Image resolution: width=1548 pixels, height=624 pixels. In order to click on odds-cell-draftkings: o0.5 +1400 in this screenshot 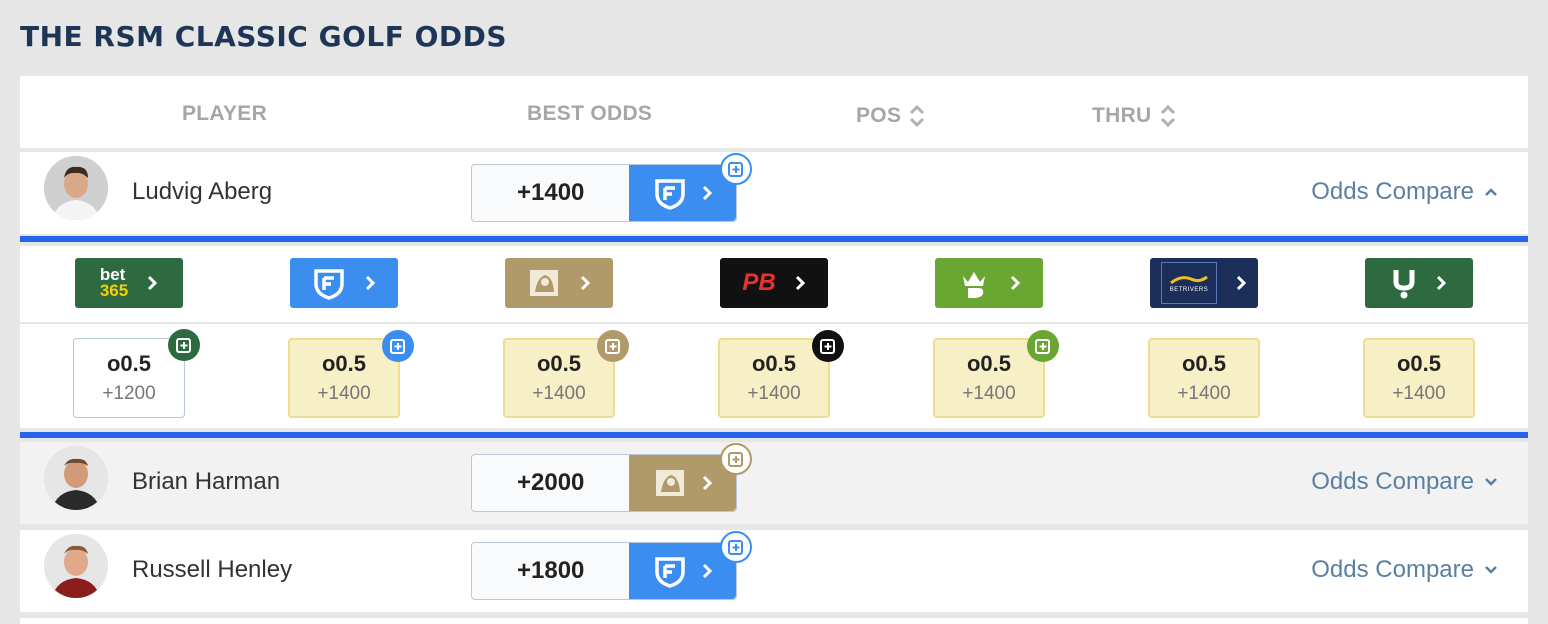, I will do `click(996, 374)`.